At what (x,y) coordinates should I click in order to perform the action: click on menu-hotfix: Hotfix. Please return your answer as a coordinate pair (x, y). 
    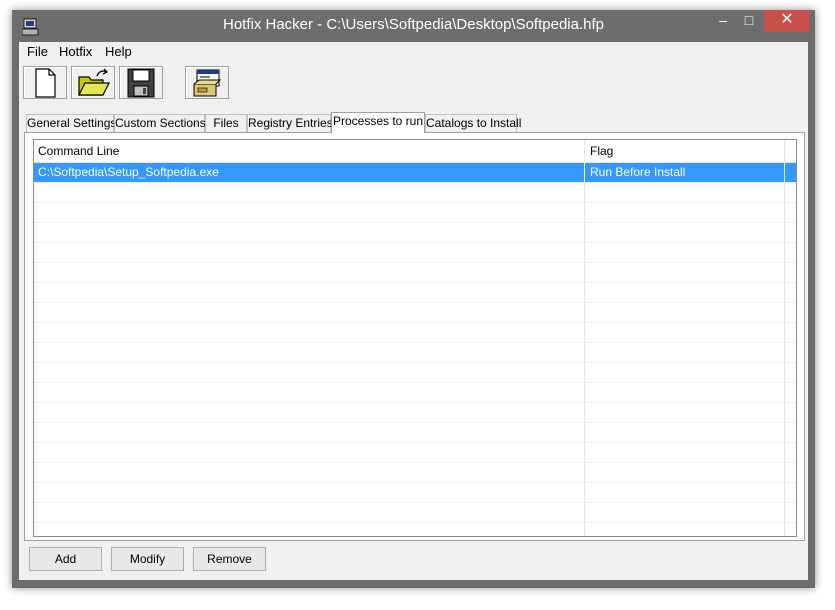
    Looking at the image, I should click on (75, 51).